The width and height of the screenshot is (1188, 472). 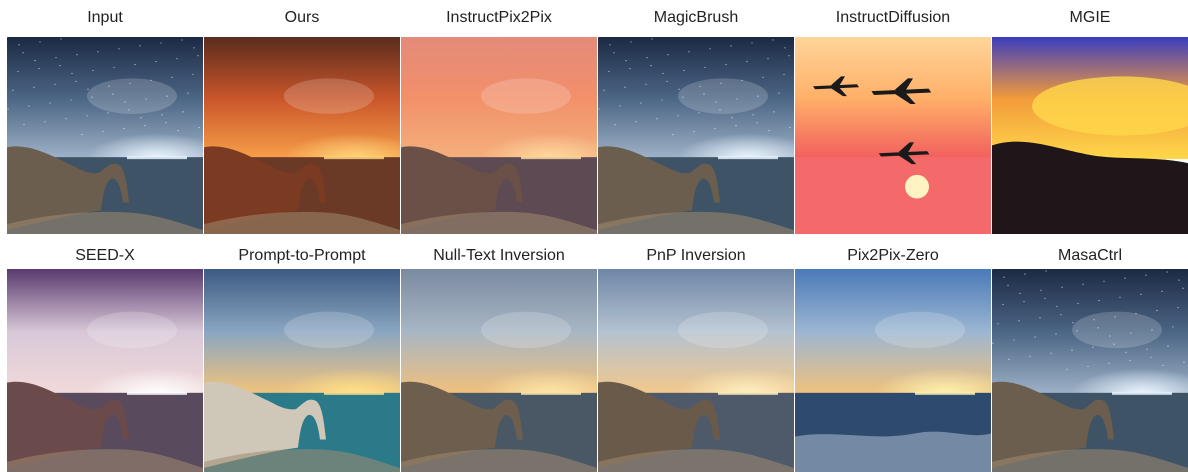 What do you see at coordinates (917, 186) in the screenshot?
I see `sun` at bounding box center [917, 186].